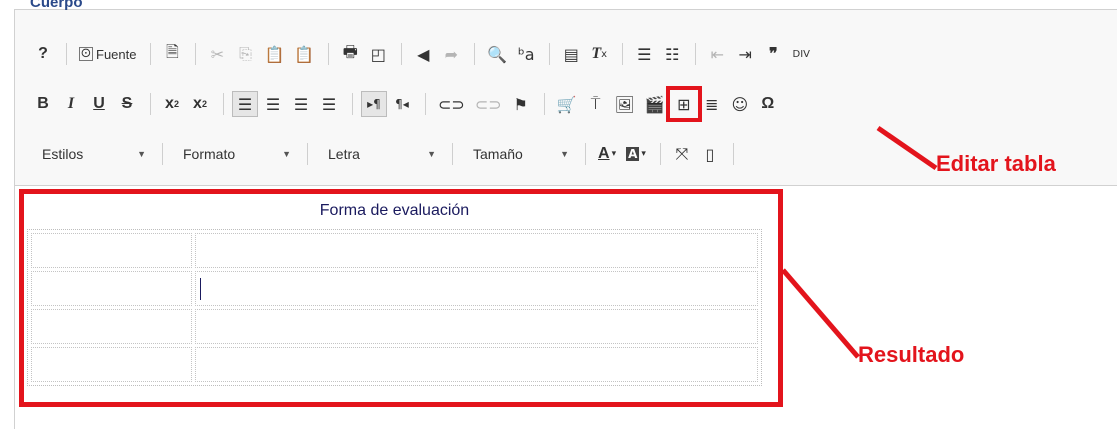 The width and height of the screenshot is (1117, 429). Describe the element at coordinates (245, 104) in the screenshot. I see `align-left-icon: ☰` at that location.